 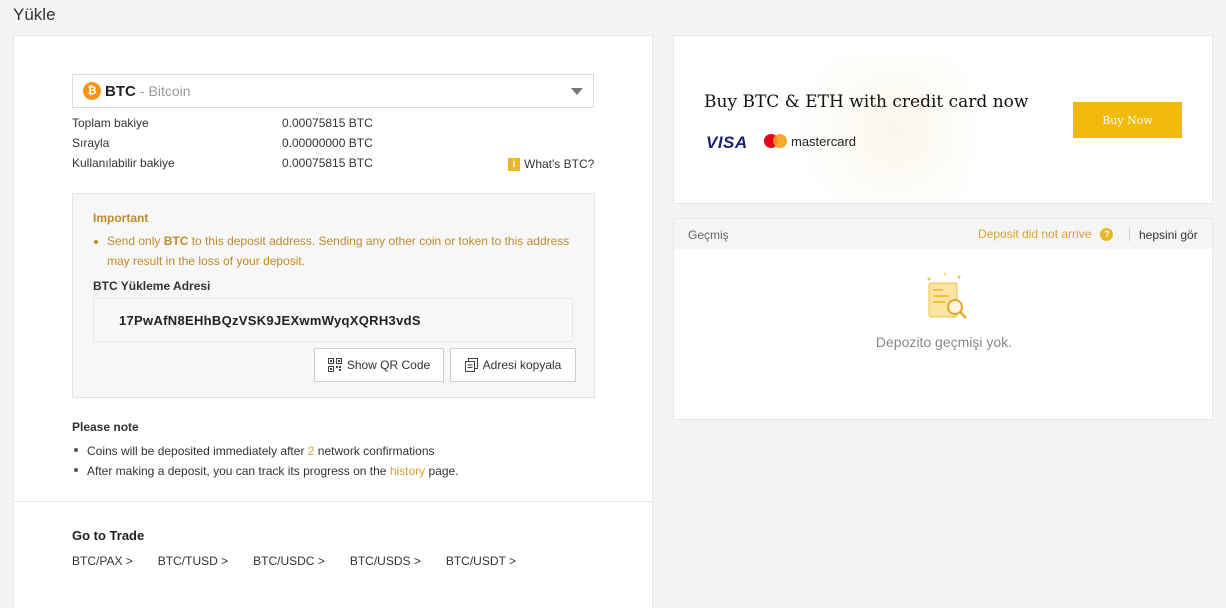 I want to click on important-title: Important, so click(x=121, y=218).